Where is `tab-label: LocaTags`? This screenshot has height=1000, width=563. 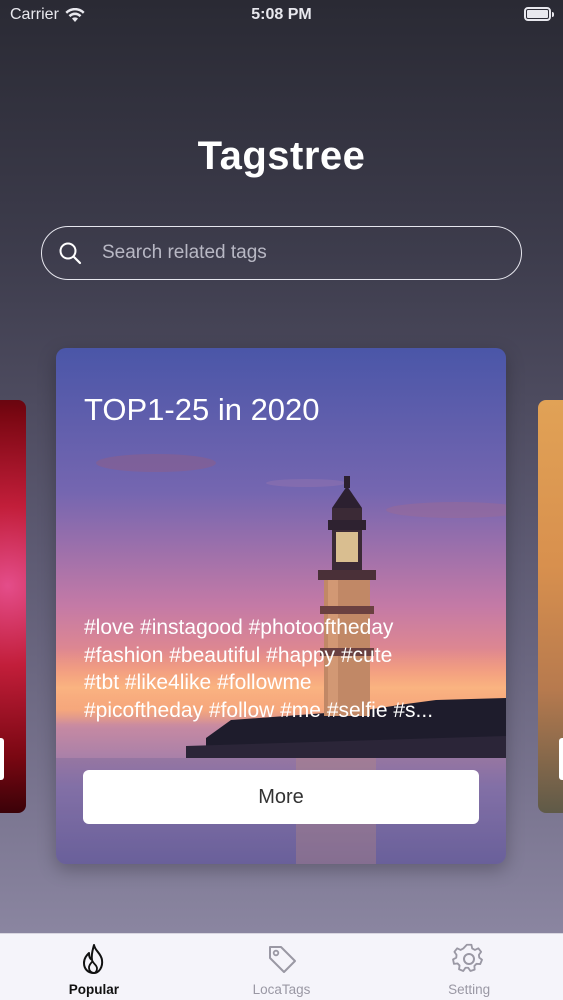 tab-label: LocaTags is located at coordinates (281, 989).